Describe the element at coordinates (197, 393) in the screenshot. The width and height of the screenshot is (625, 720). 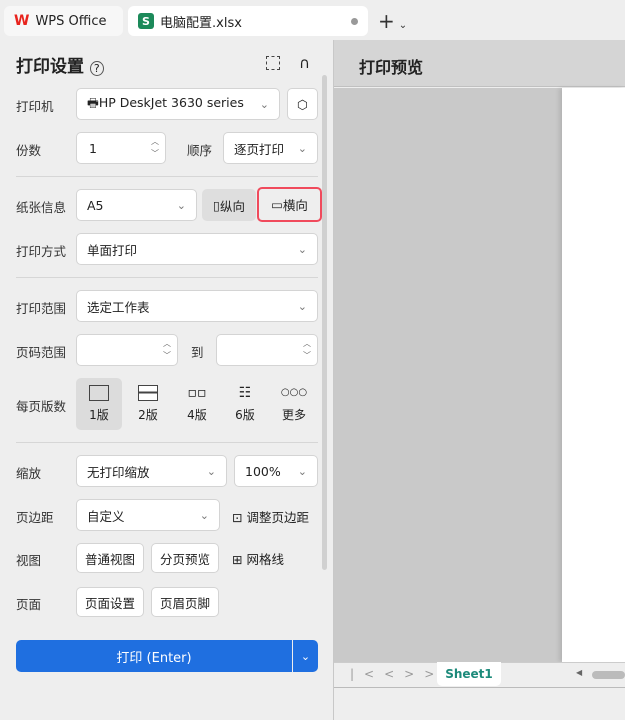
I see `layout-4-icon: ▫▫` at that location.